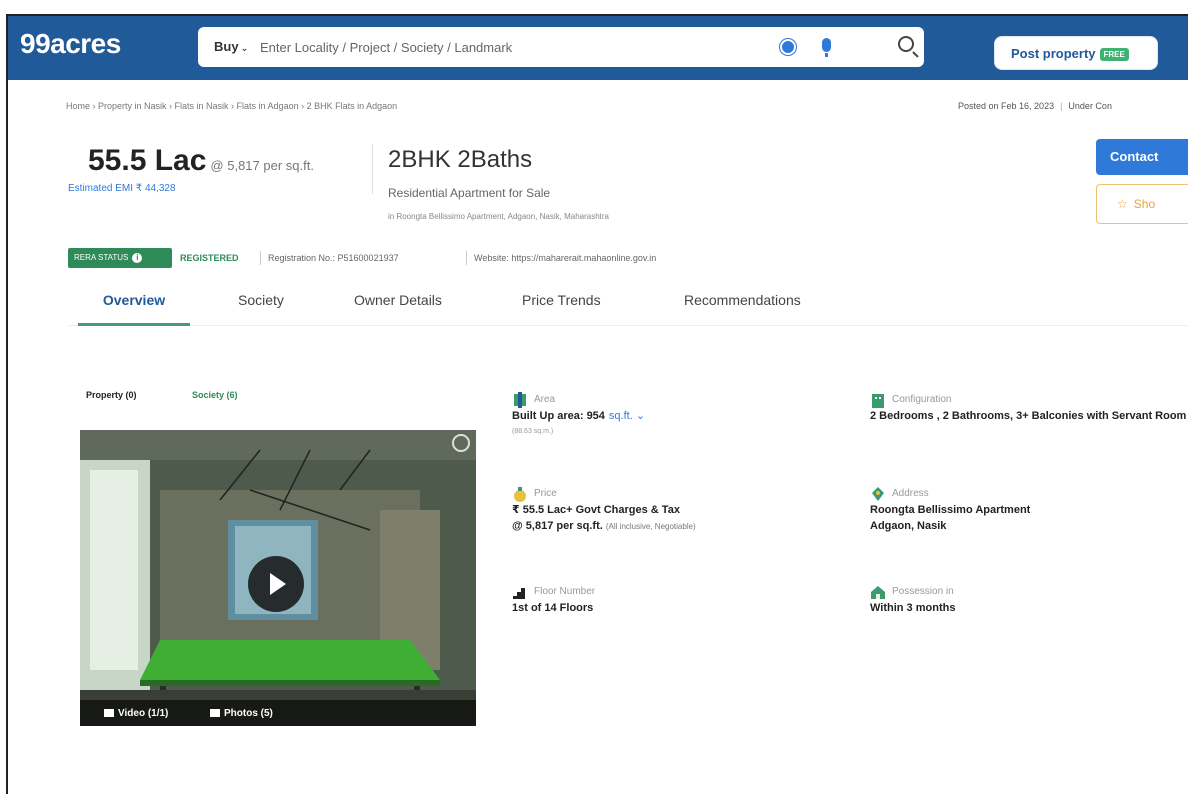 The width and height of the screenshot is (1196, 794). I want to click on possession-label: Possession in, so click(923, 591).